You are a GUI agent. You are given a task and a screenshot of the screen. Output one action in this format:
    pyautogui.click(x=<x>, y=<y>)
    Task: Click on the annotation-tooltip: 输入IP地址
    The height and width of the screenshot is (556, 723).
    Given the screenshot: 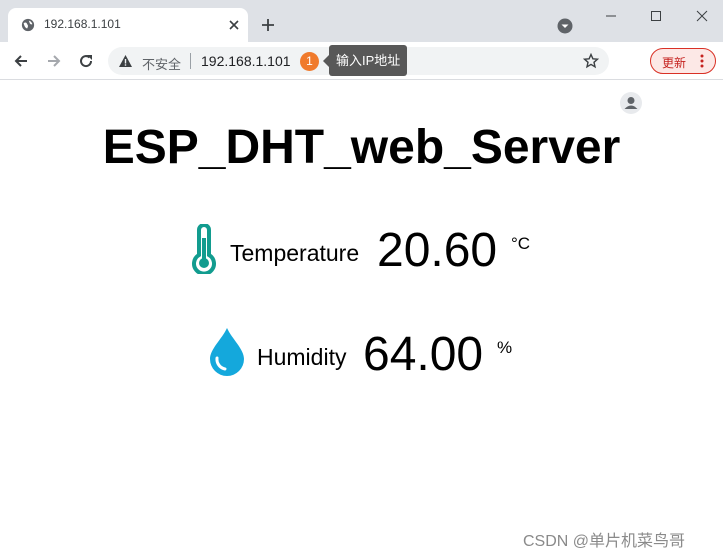 What is the action you would take?
    pyautogui.click(x=365, y=60)
    